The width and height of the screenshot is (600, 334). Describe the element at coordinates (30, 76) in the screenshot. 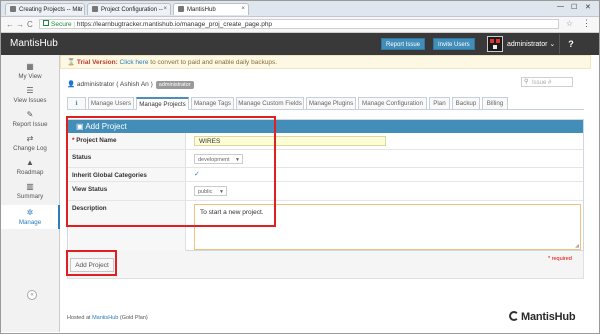

I see `sidebar-item-label: My View` at that location.